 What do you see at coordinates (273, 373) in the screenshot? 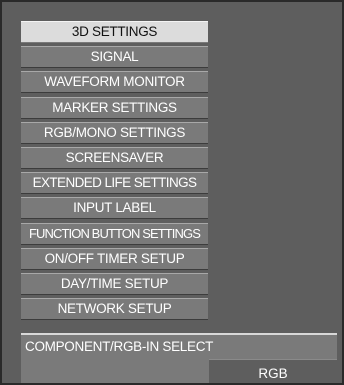
I see `component-rgb-in-select-value: RGB` at bounding box center [273, 373].